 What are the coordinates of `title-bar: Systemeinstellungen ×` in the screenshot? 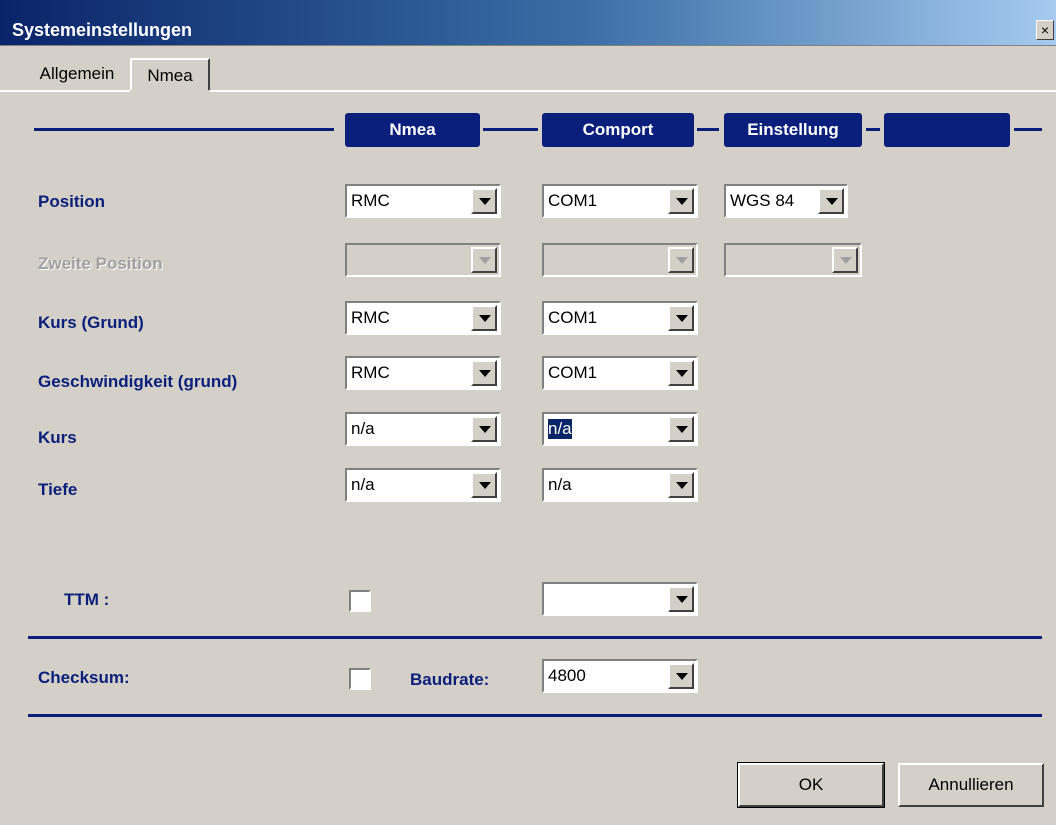 It's located at (528, 23).